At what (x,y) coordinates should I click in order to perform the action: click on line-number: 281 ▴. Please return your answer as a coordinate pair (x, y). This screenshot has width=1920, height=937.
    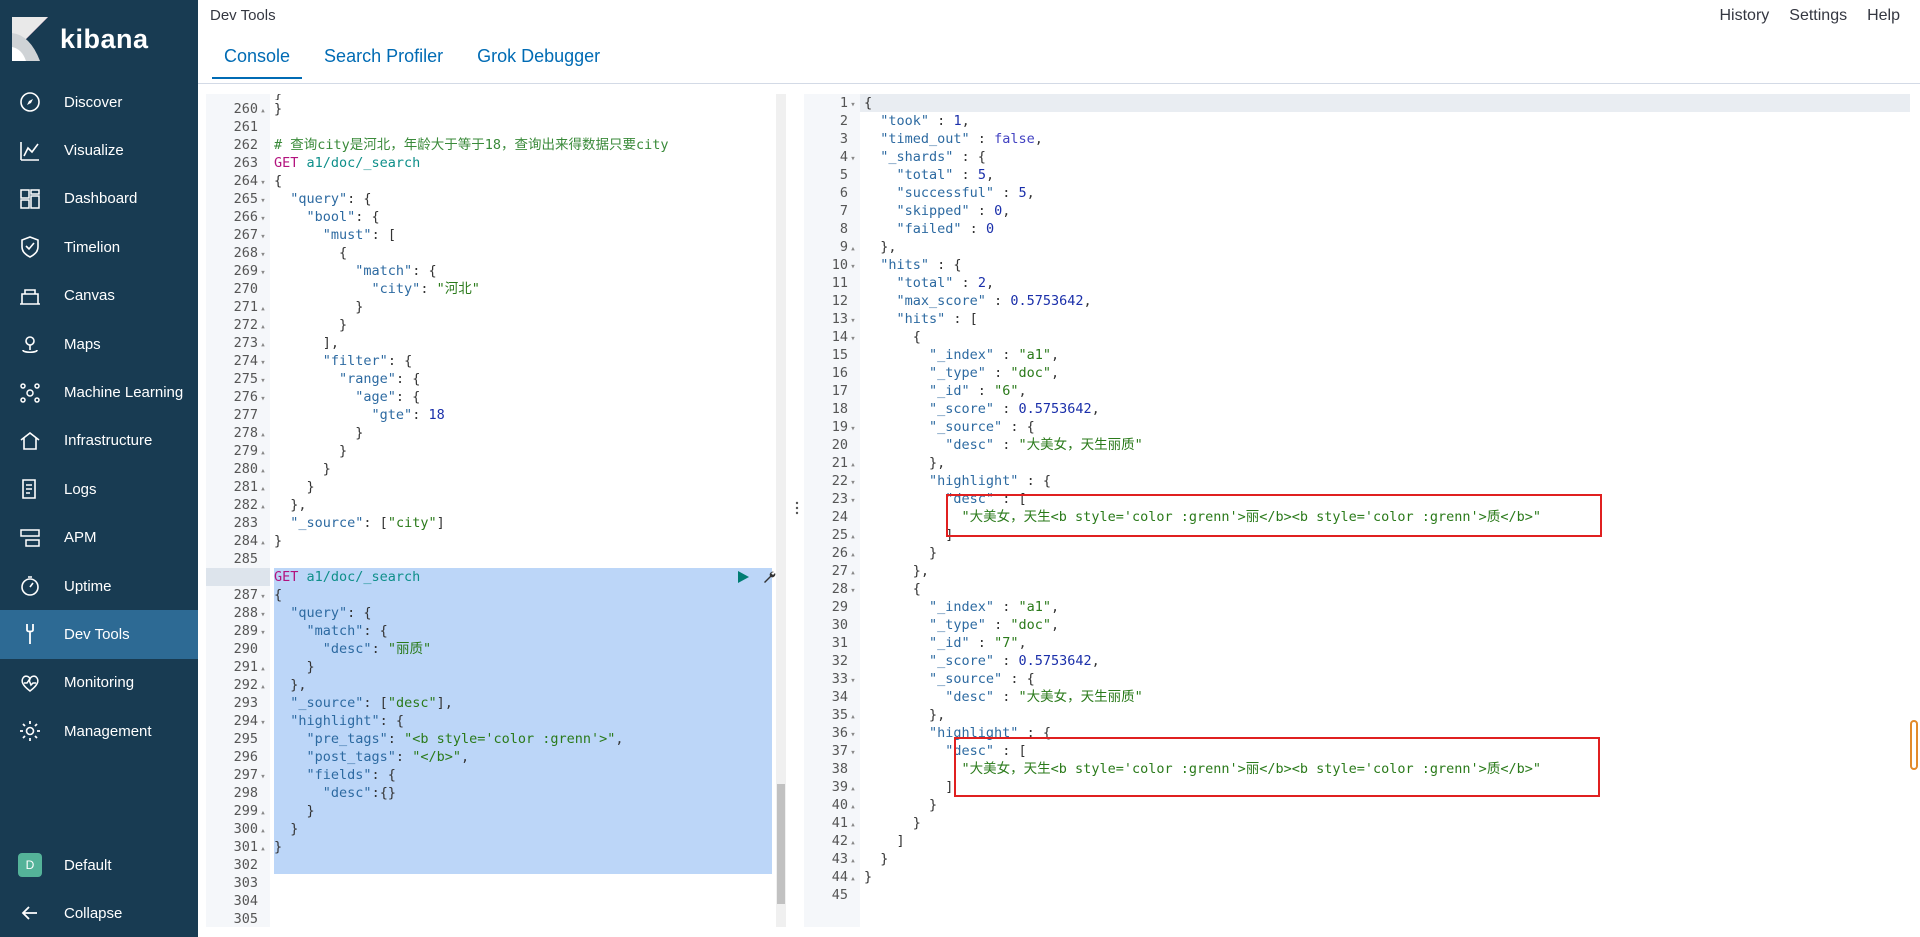
    Looking at the image, I should click on (238, 487).